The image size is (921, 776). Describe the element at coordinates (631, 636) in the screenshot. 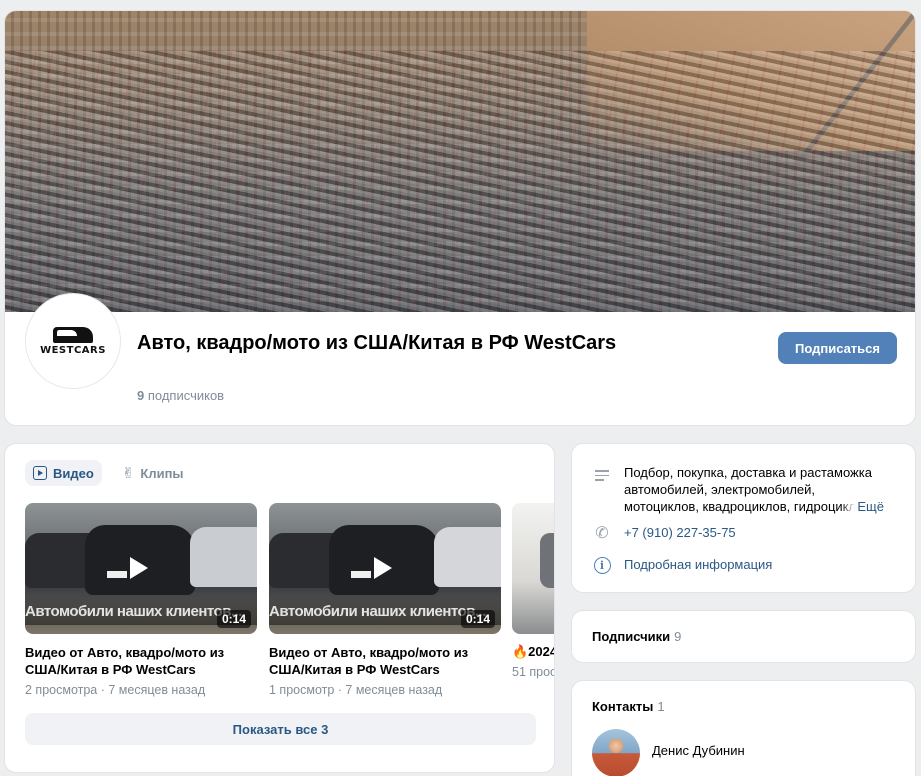

I see `subscribers-heading-label: Подписчики` at that location.